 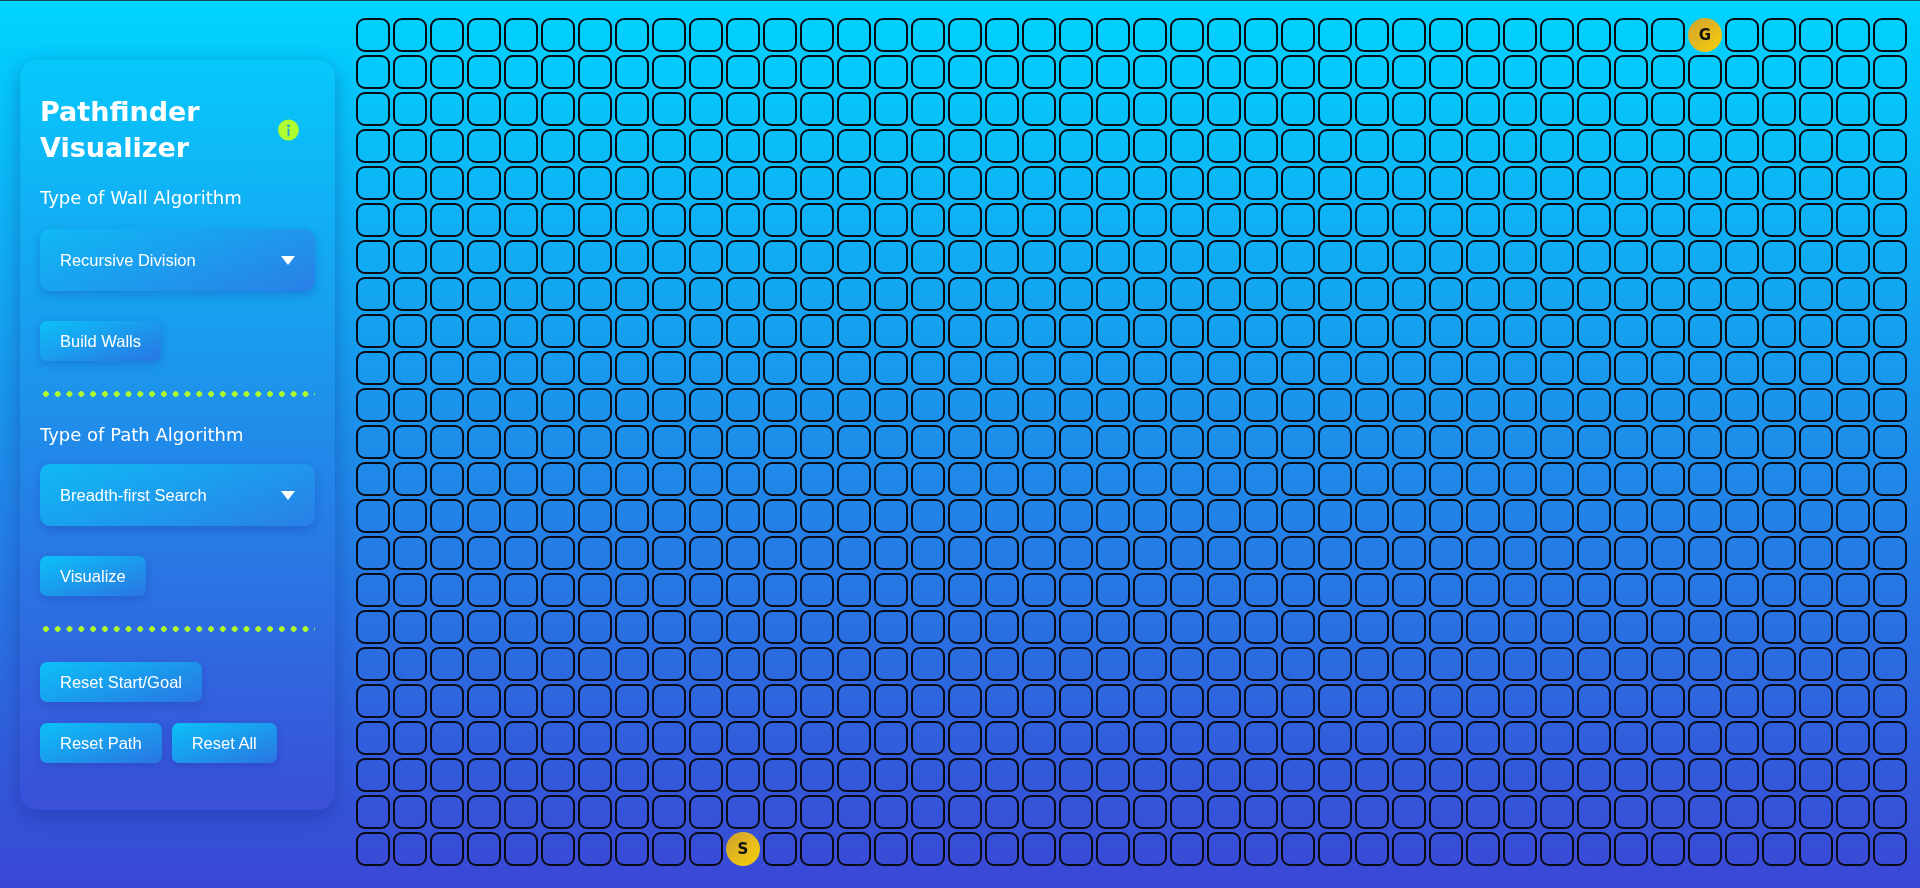 What do you see at coordinates (224, 743) in the screenshot?
I see `reset-button: Reset All` at bounding box center [224, 743].